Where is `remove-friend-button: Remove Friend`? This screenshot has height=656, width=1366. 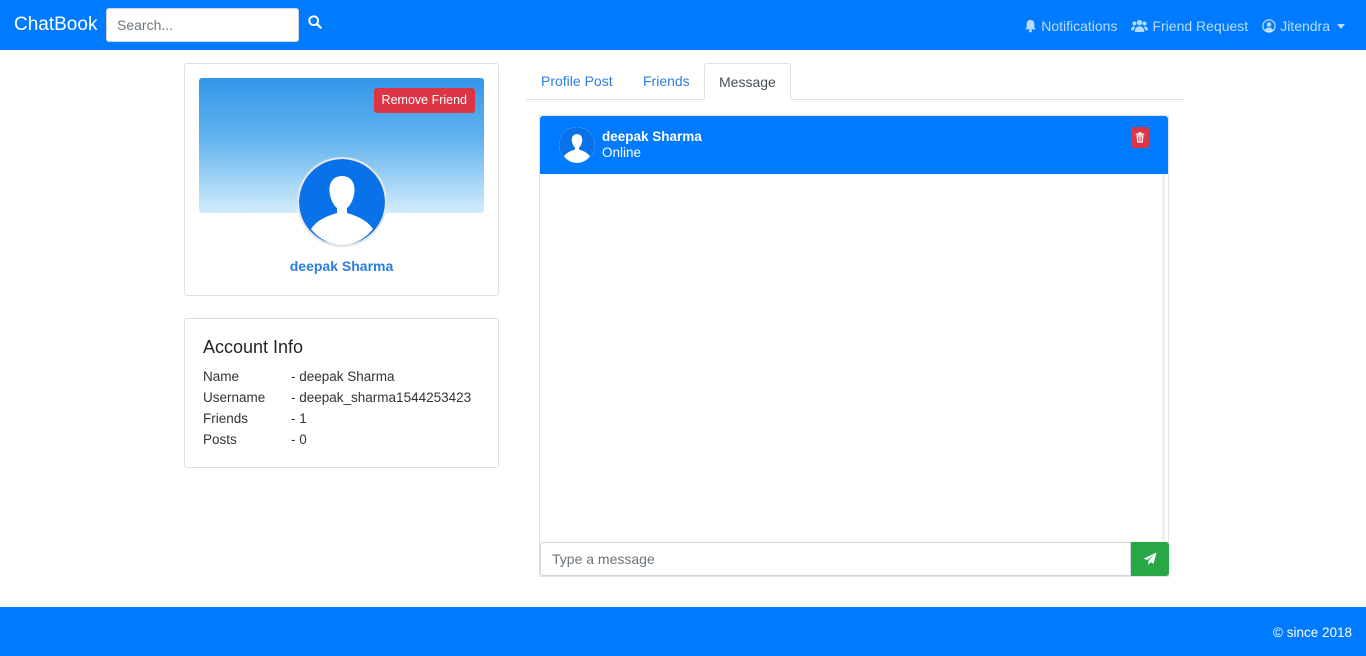 remove-friend-button: Remove Friend is located at coordinates (424, 100).